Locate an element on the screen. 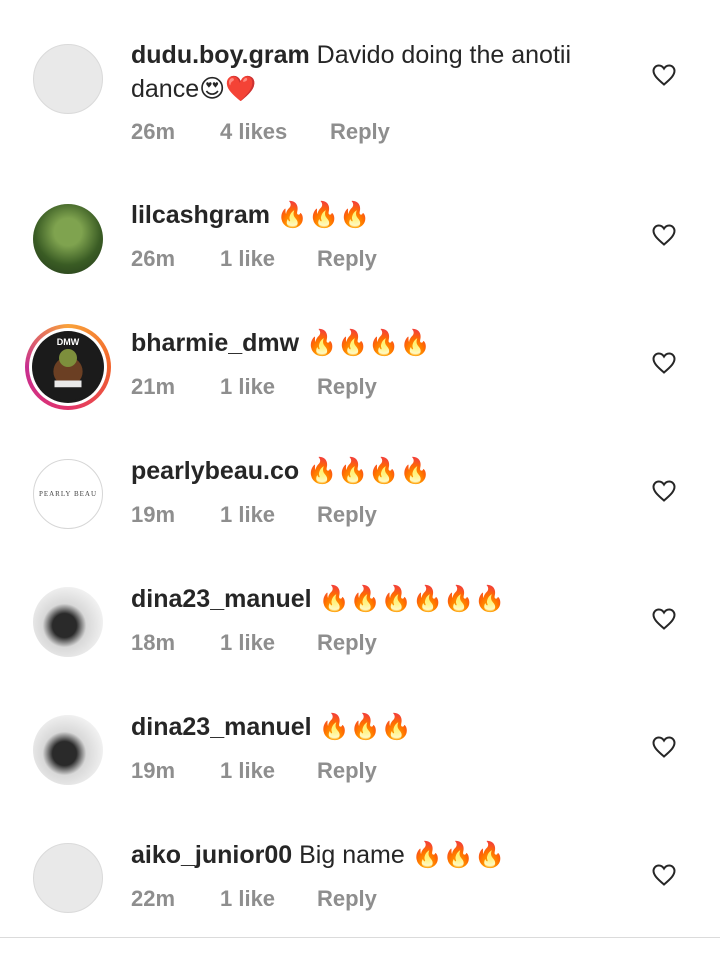 The width and height of the screenshot is (720, 957). comment-body: bharmie_dmw 🔥🔥🔥🔥 is located at coordinates (381, 343).